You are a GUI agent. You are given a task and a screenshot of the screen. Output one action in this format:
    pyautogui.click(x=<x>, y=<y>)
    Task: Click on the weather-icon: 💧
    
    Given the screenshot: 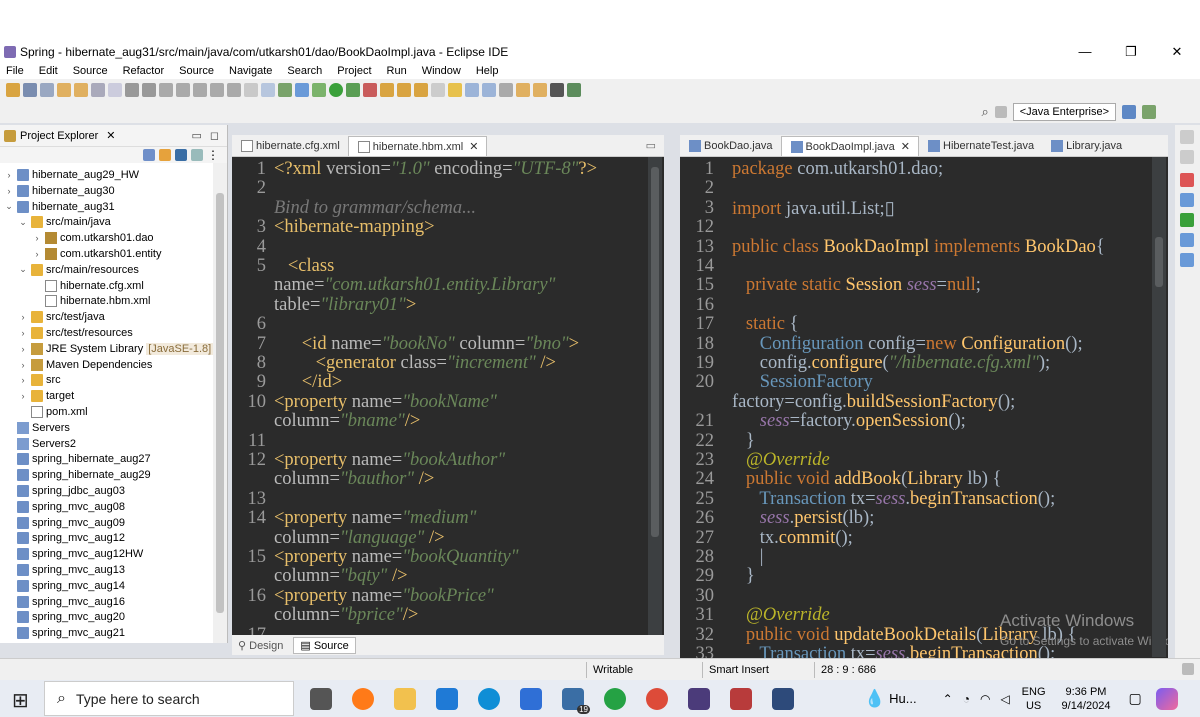 What is the action you would take?
    pyautogui.click(x=874, y=699)
    